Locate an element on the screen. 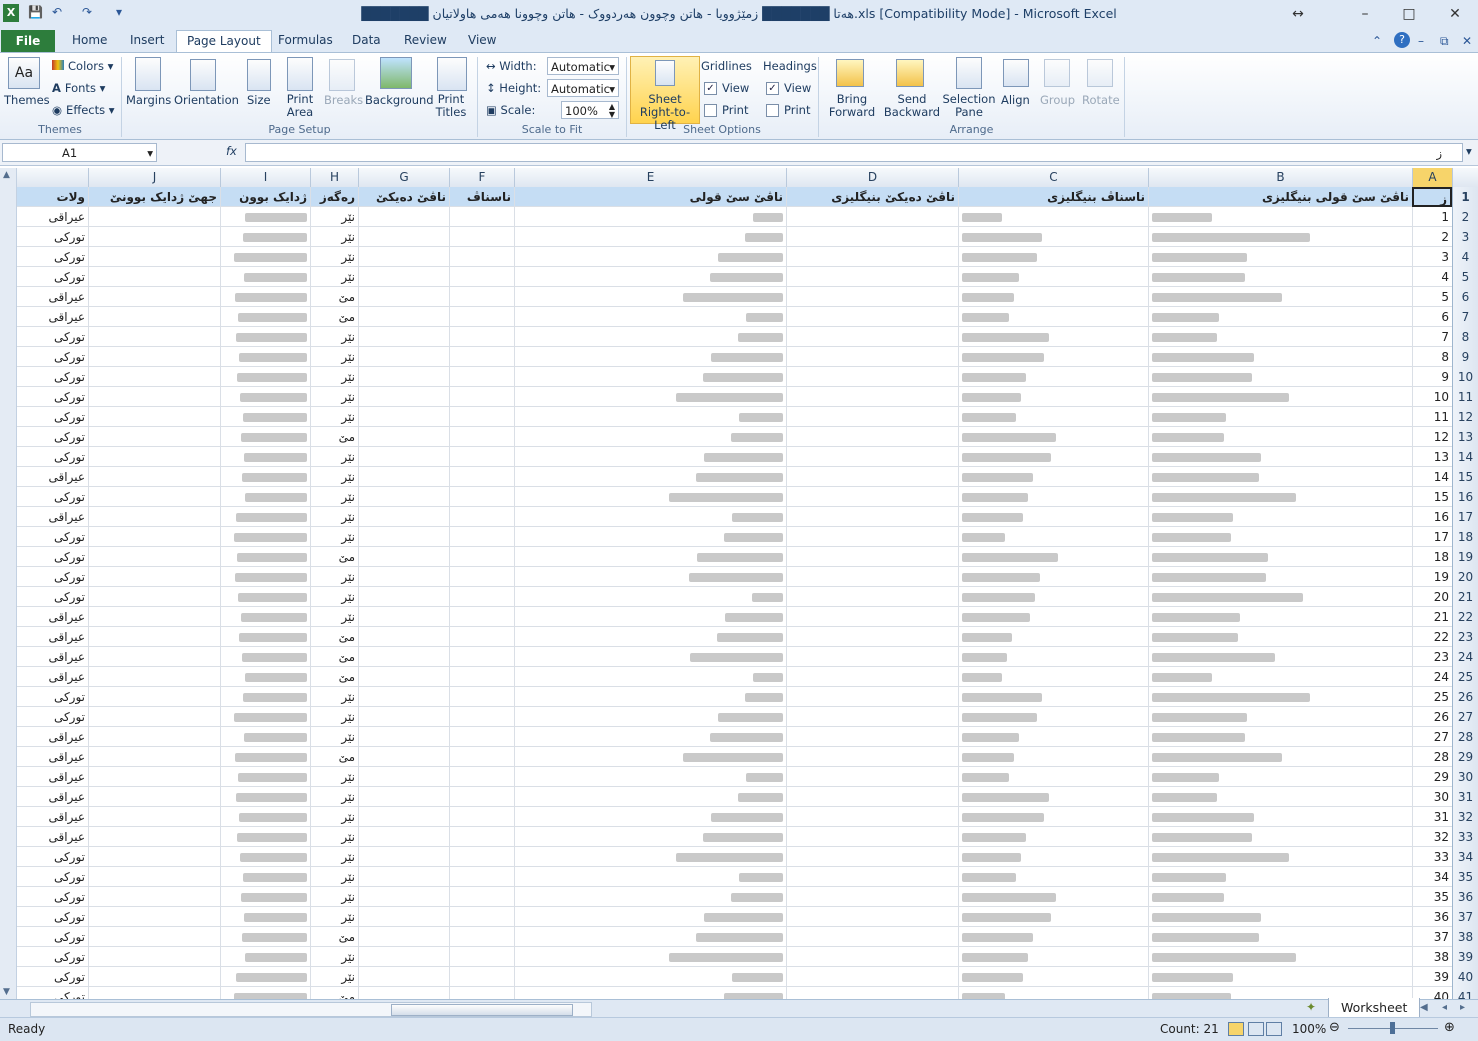  column-header-f: F is located at coordinates (481, 177).